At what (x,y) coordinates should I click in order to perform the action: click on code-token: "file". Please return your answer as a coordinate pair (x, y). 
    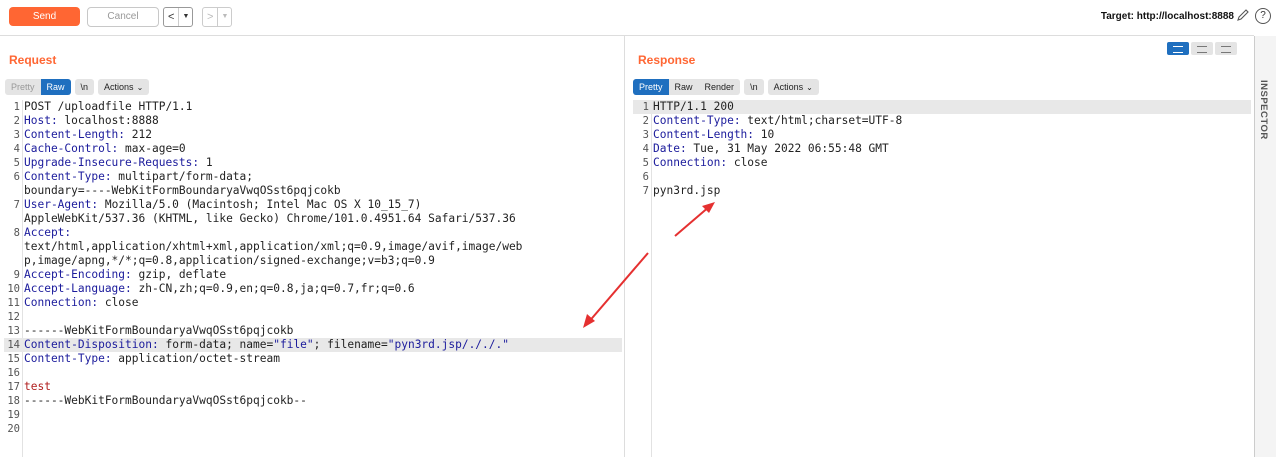
    Looking at the image, I should click on (293, 344).